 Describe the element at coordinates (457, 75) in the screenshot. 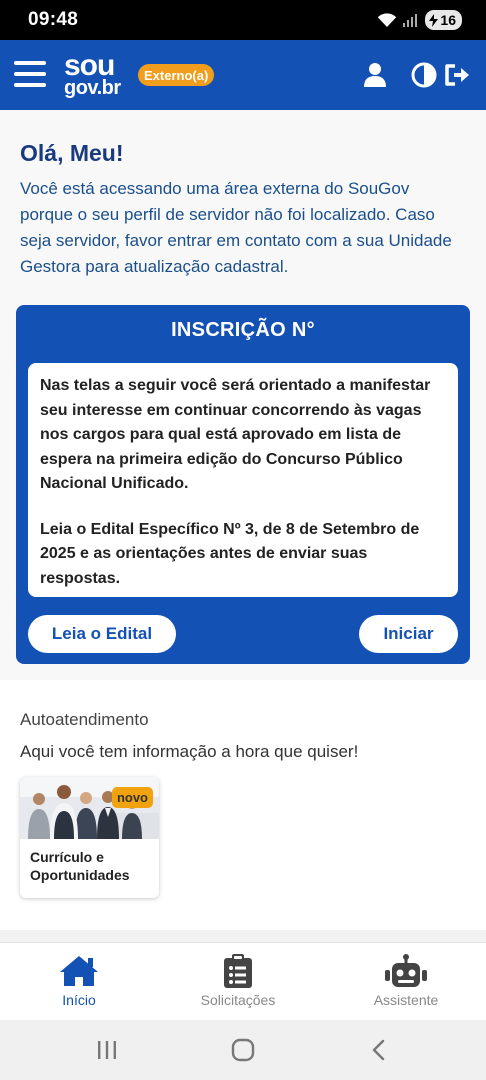

I see `logout-icon` at that location.